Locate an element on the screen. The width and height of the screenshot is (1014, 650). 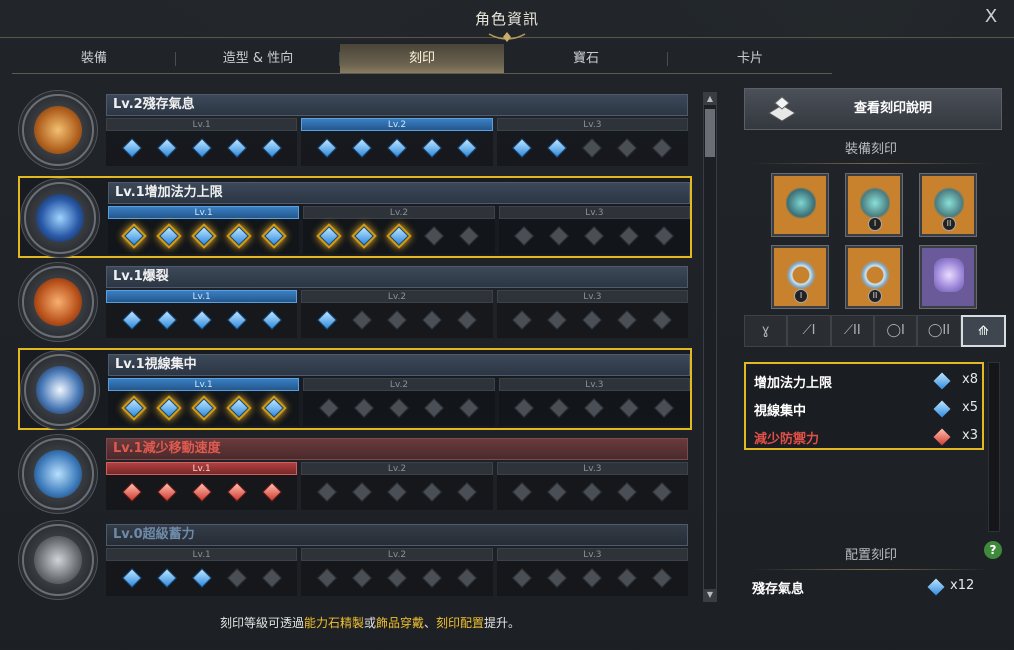
tab-cards: 卡片 is located at coordinates (750, 58).